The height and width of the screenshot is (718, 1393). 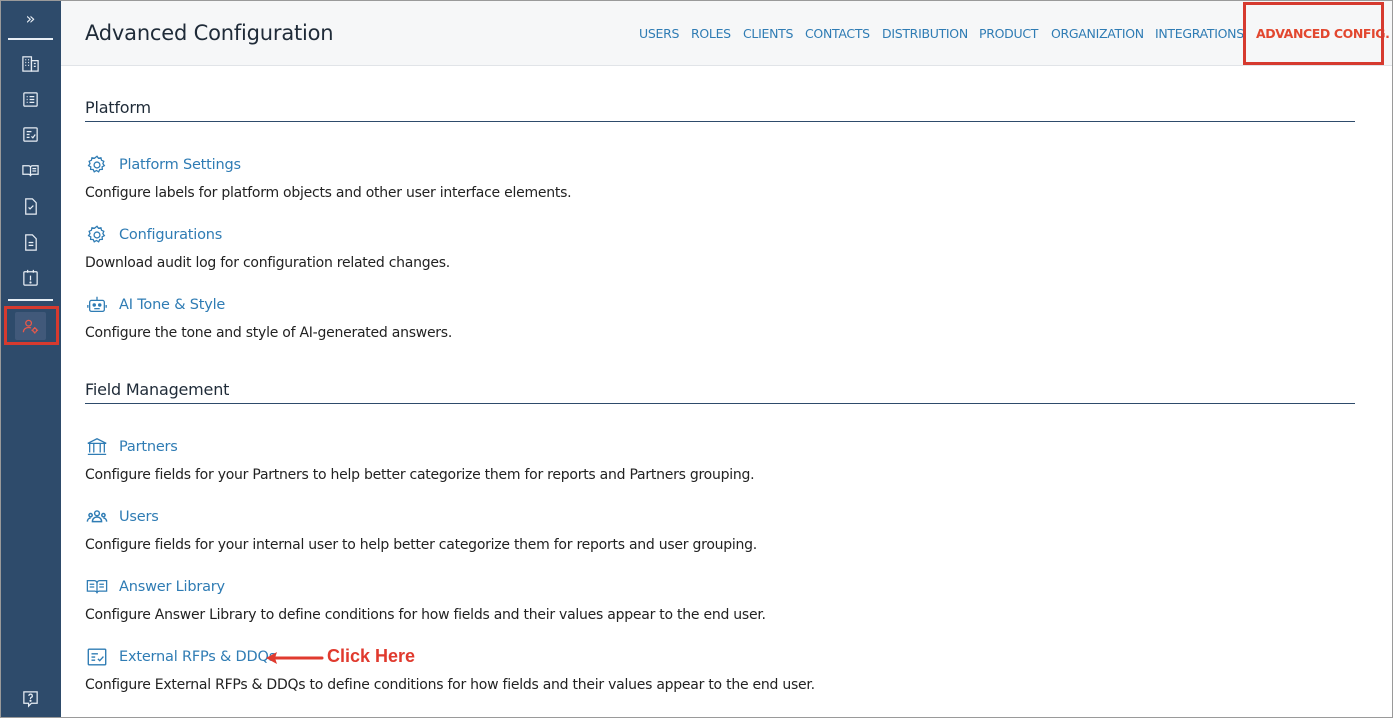 I want to click on page-title: Advanced Configuration, so click(x=209, y=33).